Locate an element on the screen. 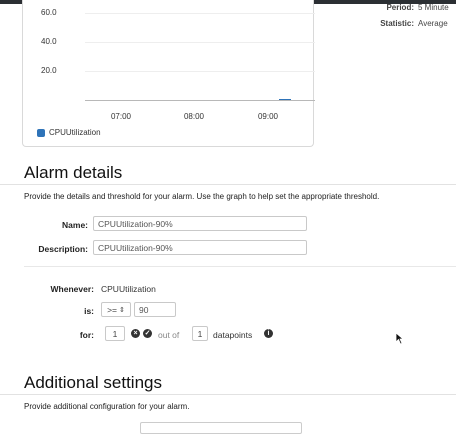  statistic-value: Average is located at coordinates (433, 23).